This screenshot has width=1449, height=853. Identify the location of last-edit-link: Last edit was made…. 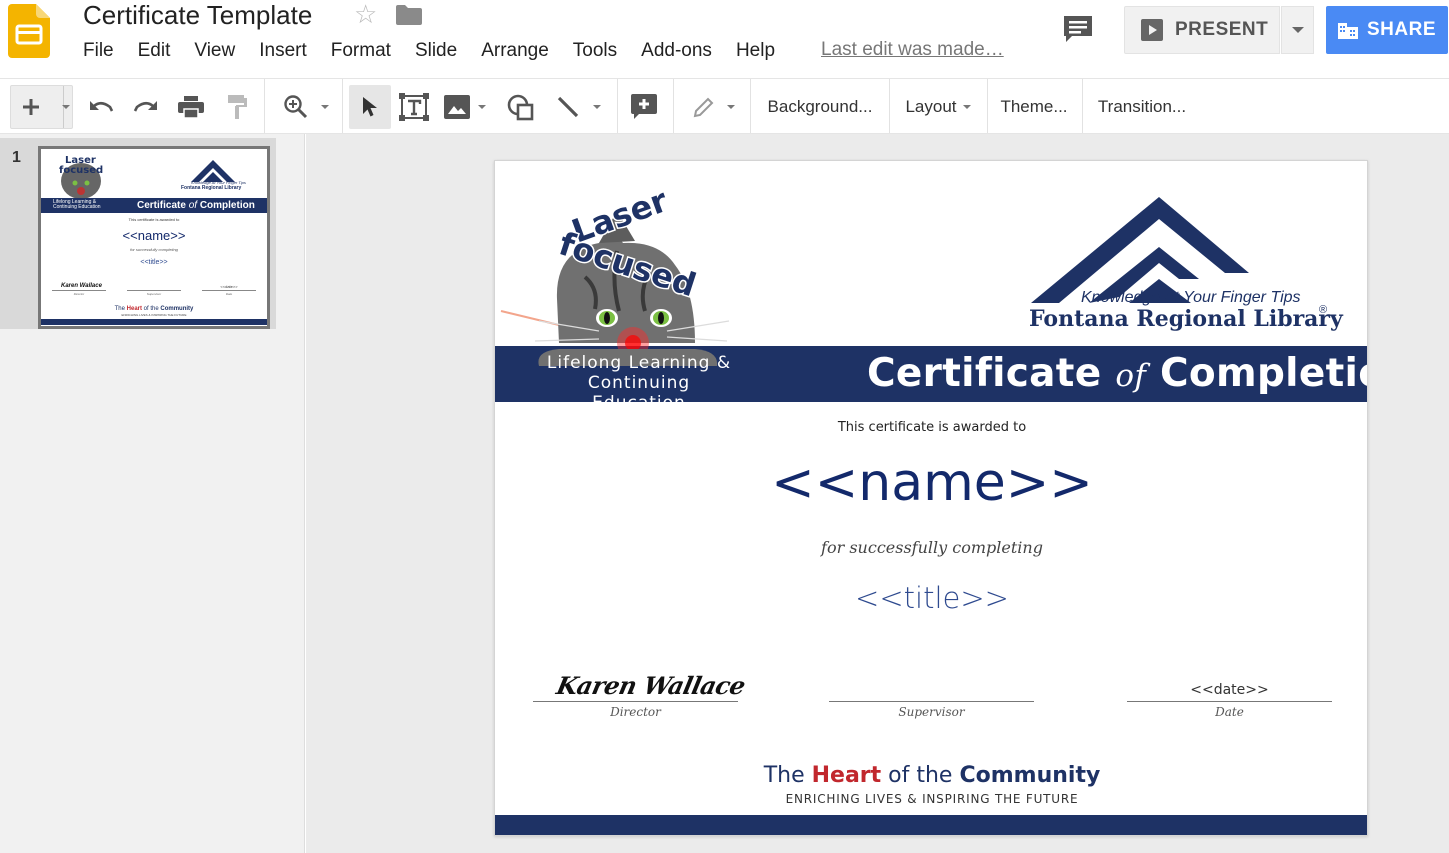
(912, 50).